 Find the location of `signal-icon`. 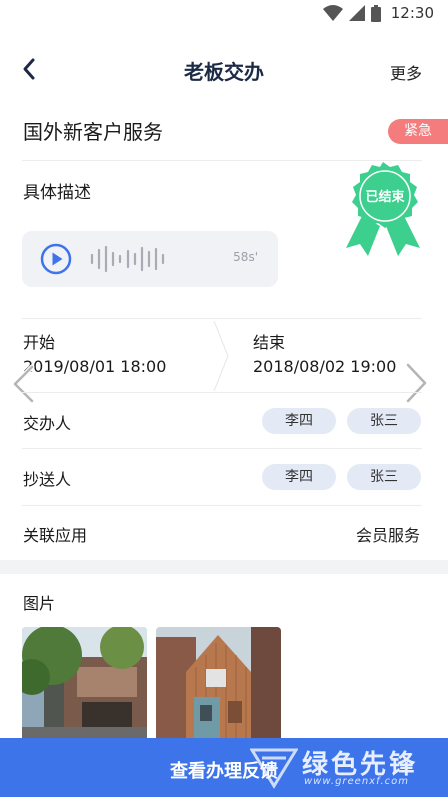

signal-icon is located at coordinates (356, 13).